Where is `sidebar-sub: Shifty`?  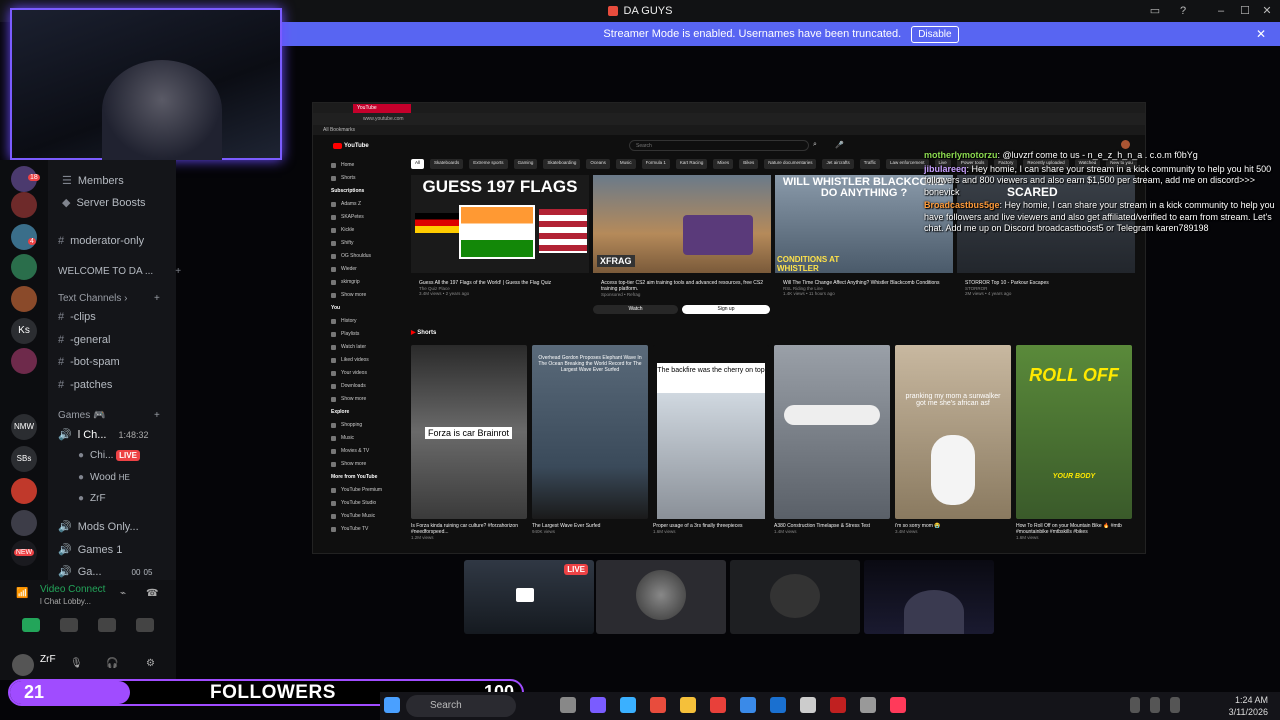 sidebar-sub: Shifty is located at coordinates (367, 243).